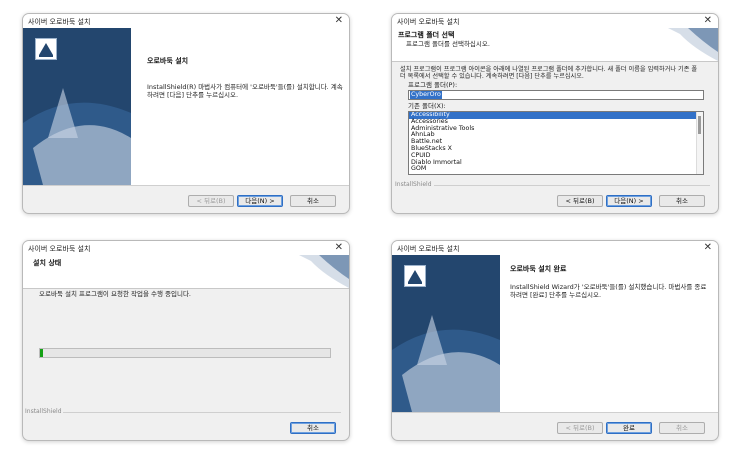 This screenshot has height=453, width=740. Describe the element at coordinates (556, 163) in the screenshot. I see `list-item: Diablo Immortal` at that location.